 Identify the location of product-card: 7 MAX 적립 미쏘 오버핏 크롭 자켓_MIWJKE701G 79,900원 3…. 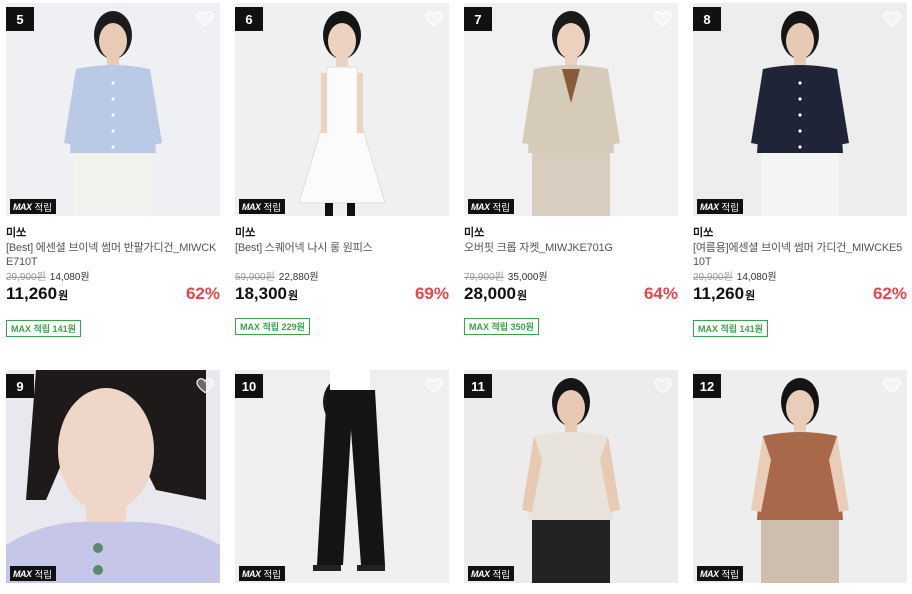
(571, 169).